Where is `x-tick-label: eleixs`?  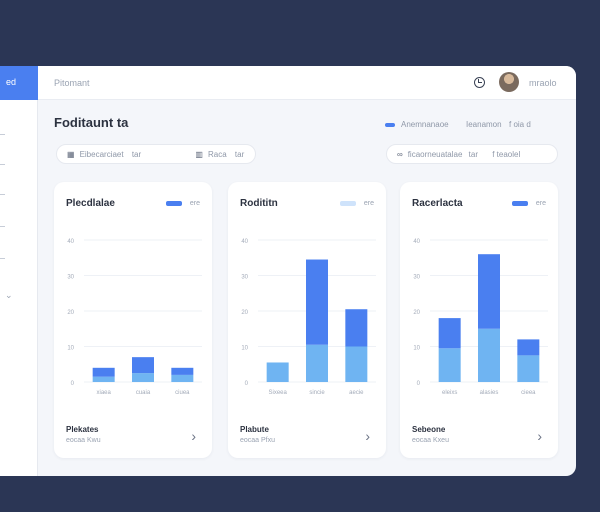 x-tick-label: eleixs is located at coordinates (449, 393).